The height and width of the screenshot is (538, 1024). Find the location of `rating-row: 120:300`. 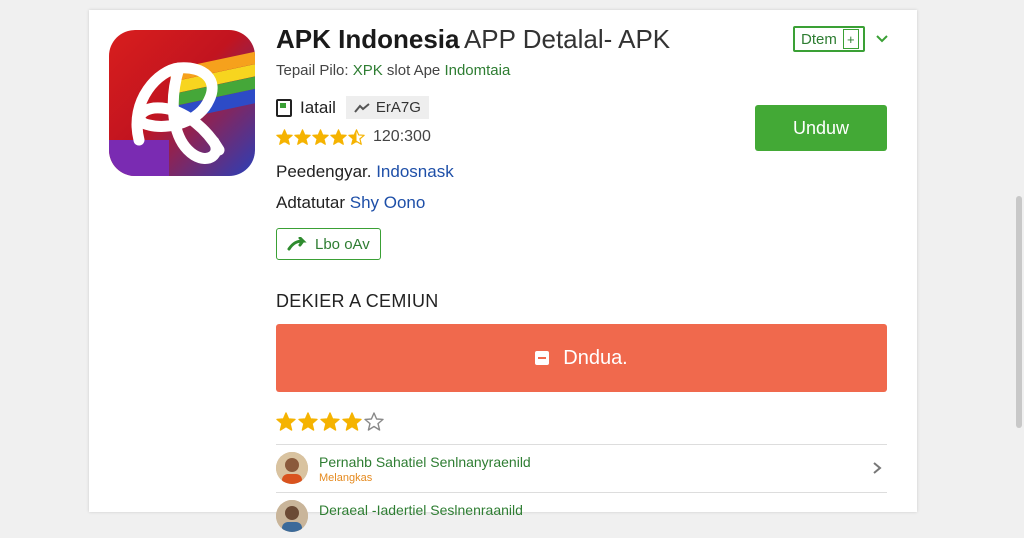

rating-row: 120:300 is located at coordinates (353, 137).